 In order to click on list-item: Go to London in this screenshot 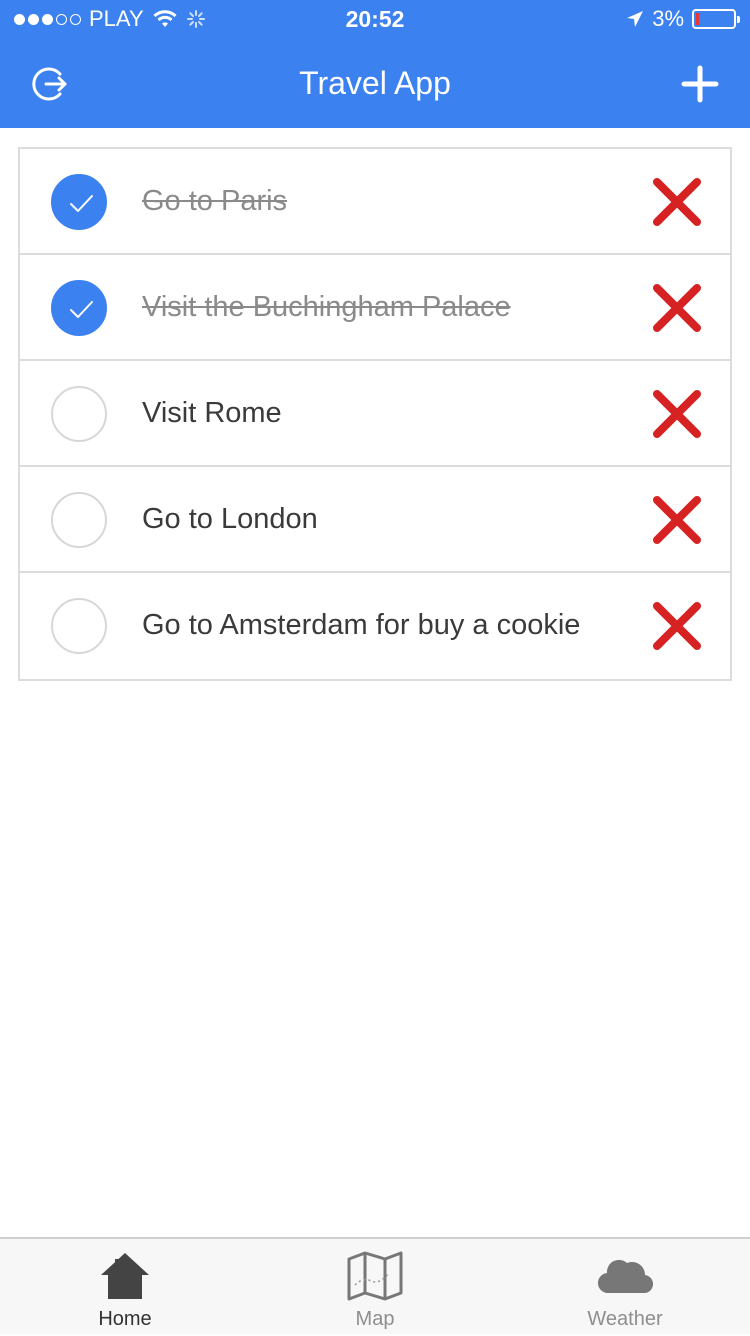, I will do `click(375, 520)`.